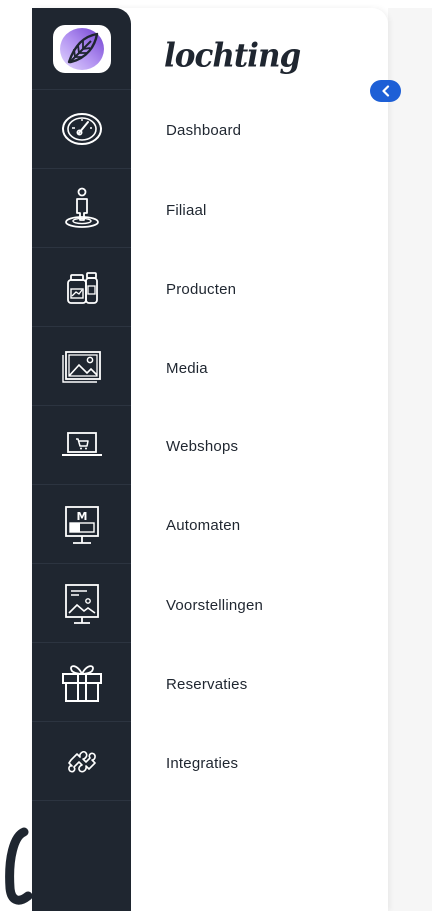  Describe the element at coordinates (18, 866) in the screenshot. I see `partial-logo-glyph` at that location.